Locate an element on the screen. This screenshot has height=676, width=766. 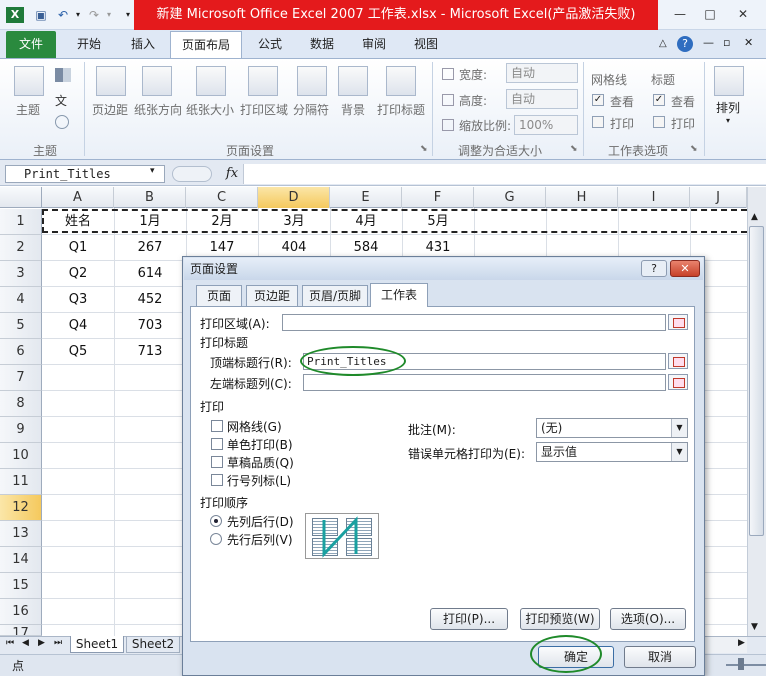
background-button-label: 背景 is located at coordinates (353, 109).